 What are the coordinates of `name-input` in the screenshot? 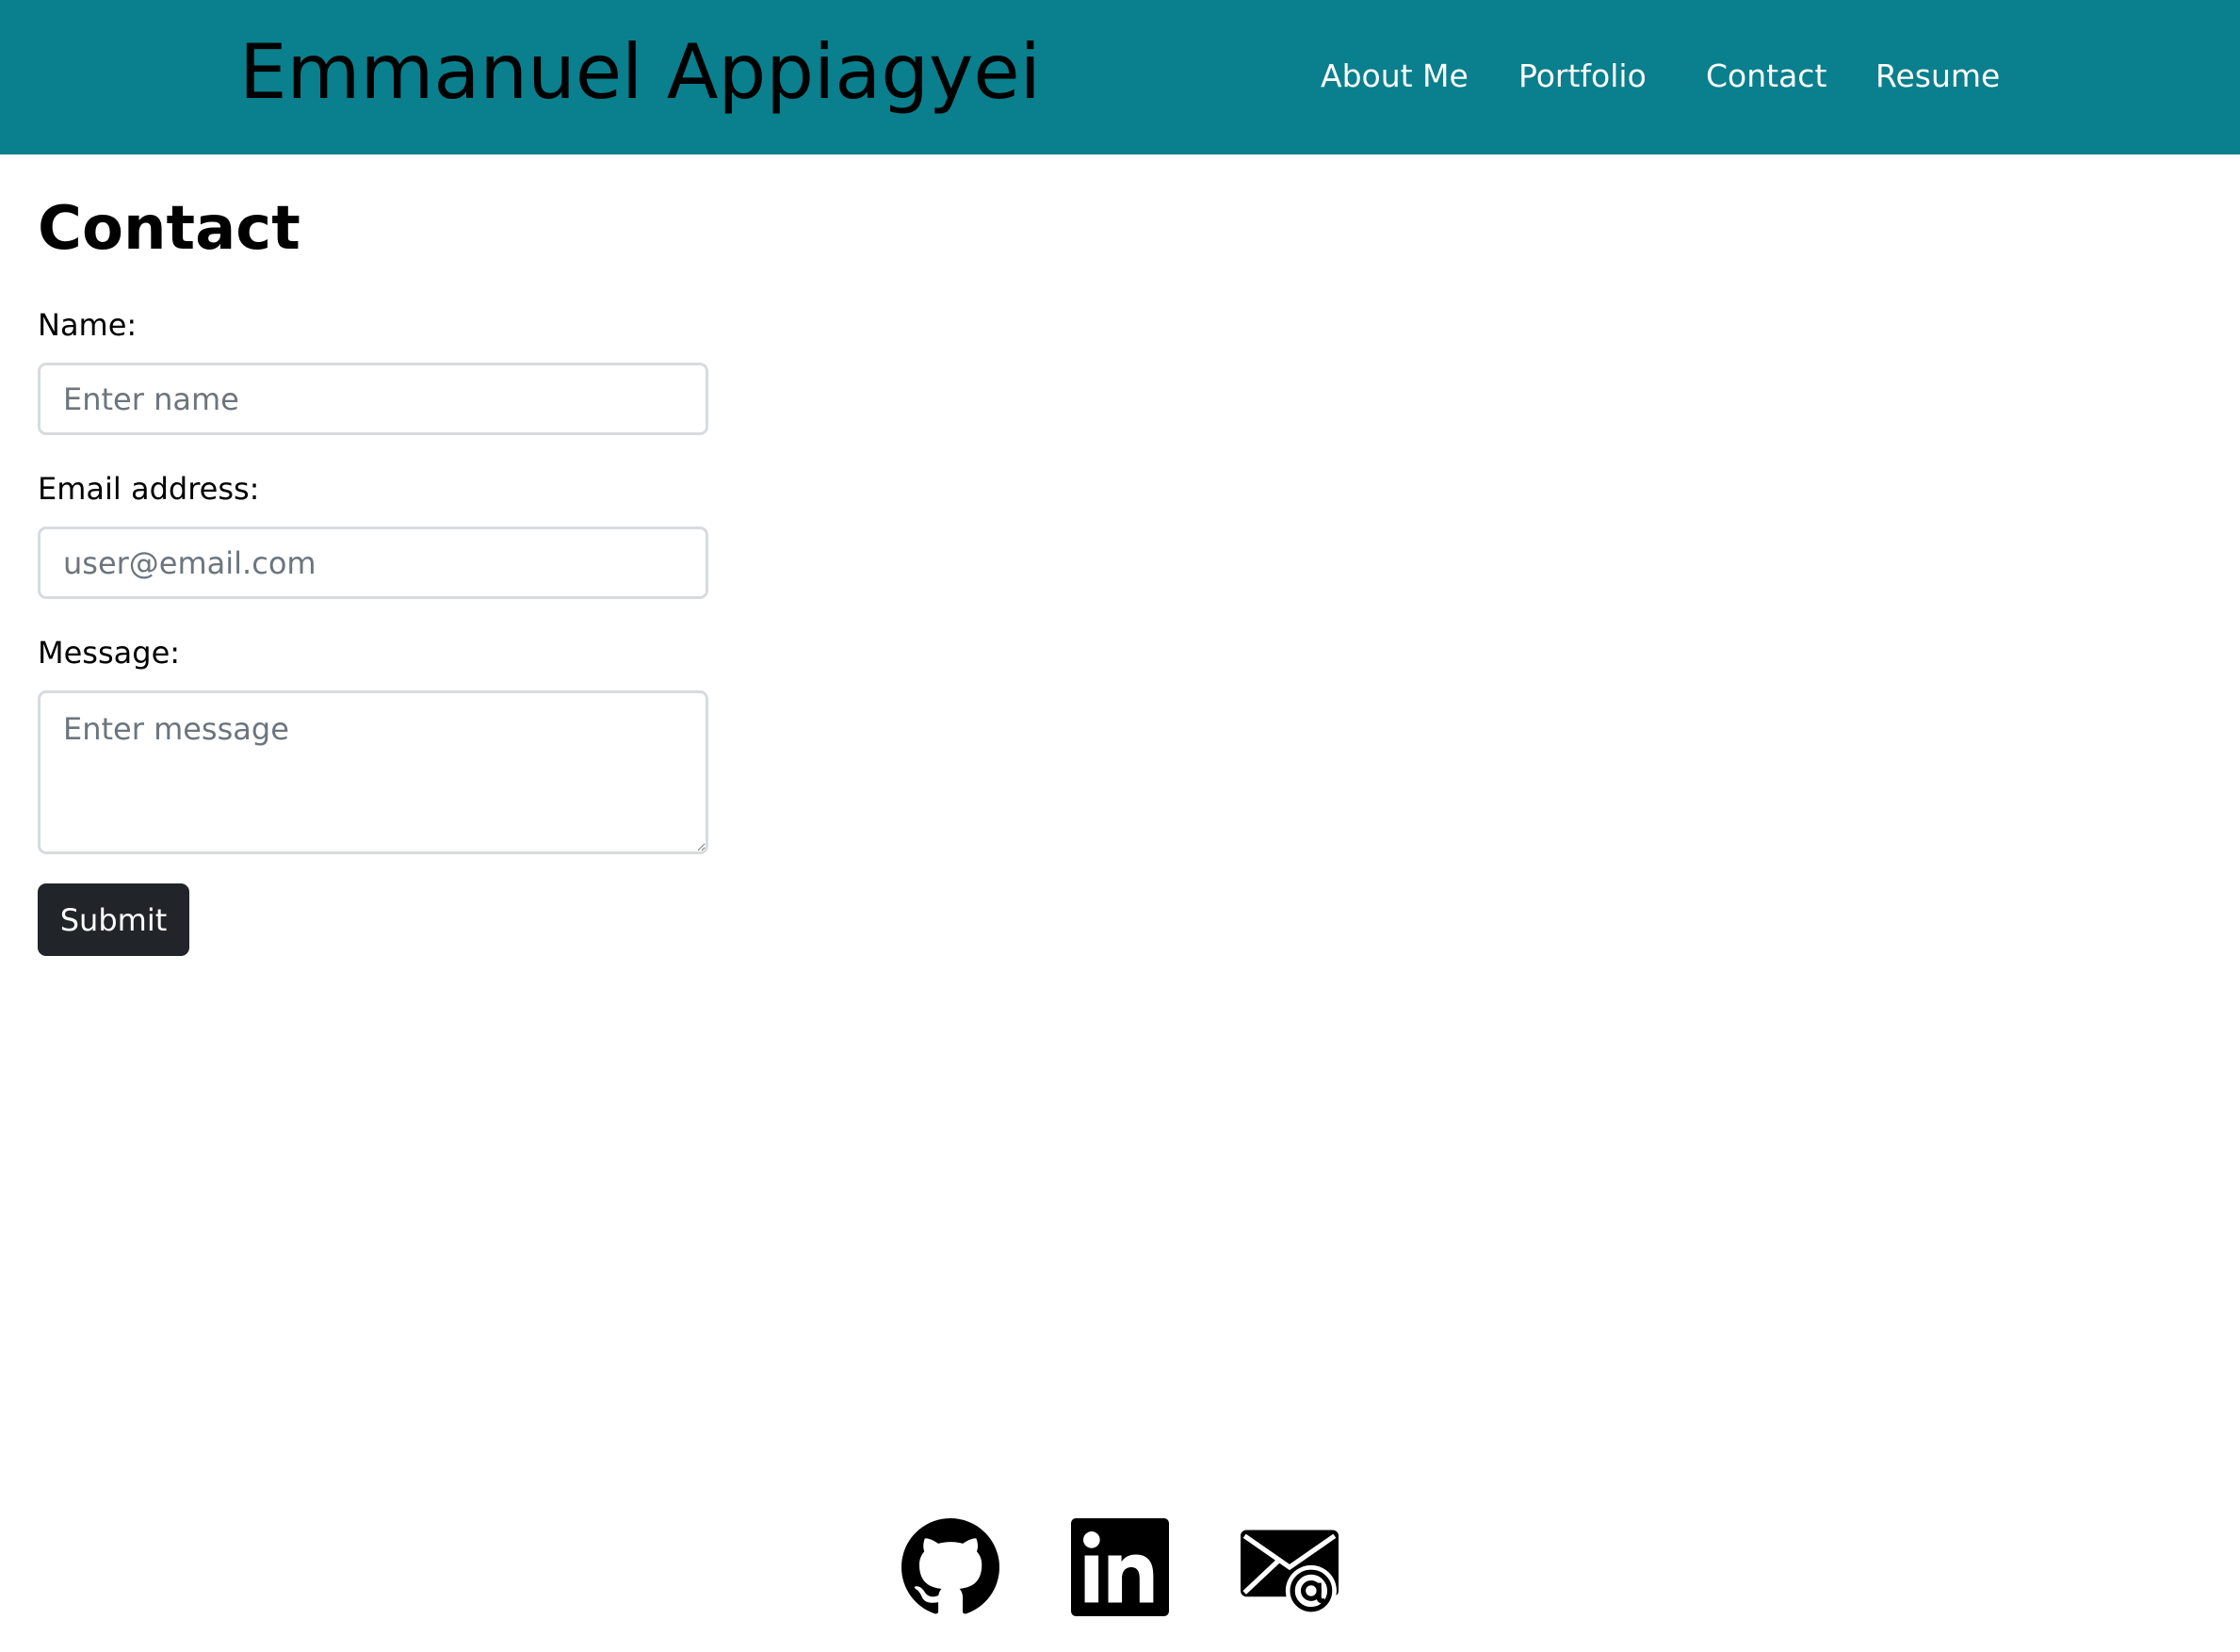 It's located at (373, 399).